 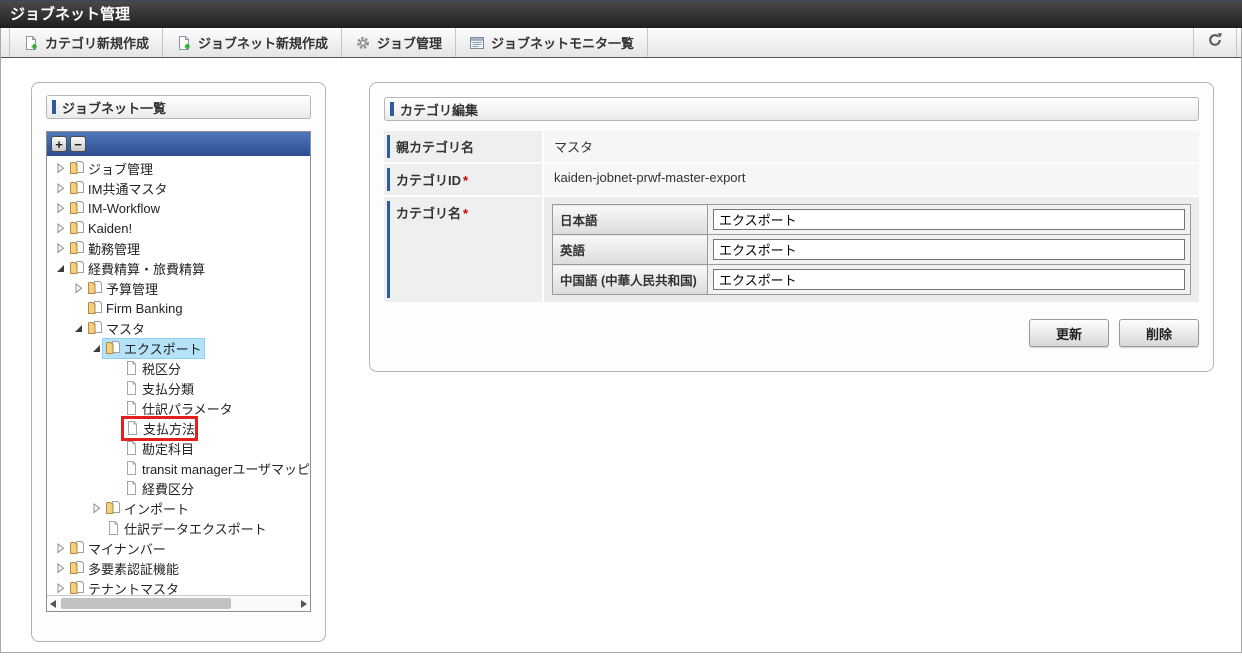 What do you see at coordinates (253, 42) in the screenshot?
I see `toolbar-button-jobnet-new: ジョブネット新規作成` at bounding box center [253, 42].